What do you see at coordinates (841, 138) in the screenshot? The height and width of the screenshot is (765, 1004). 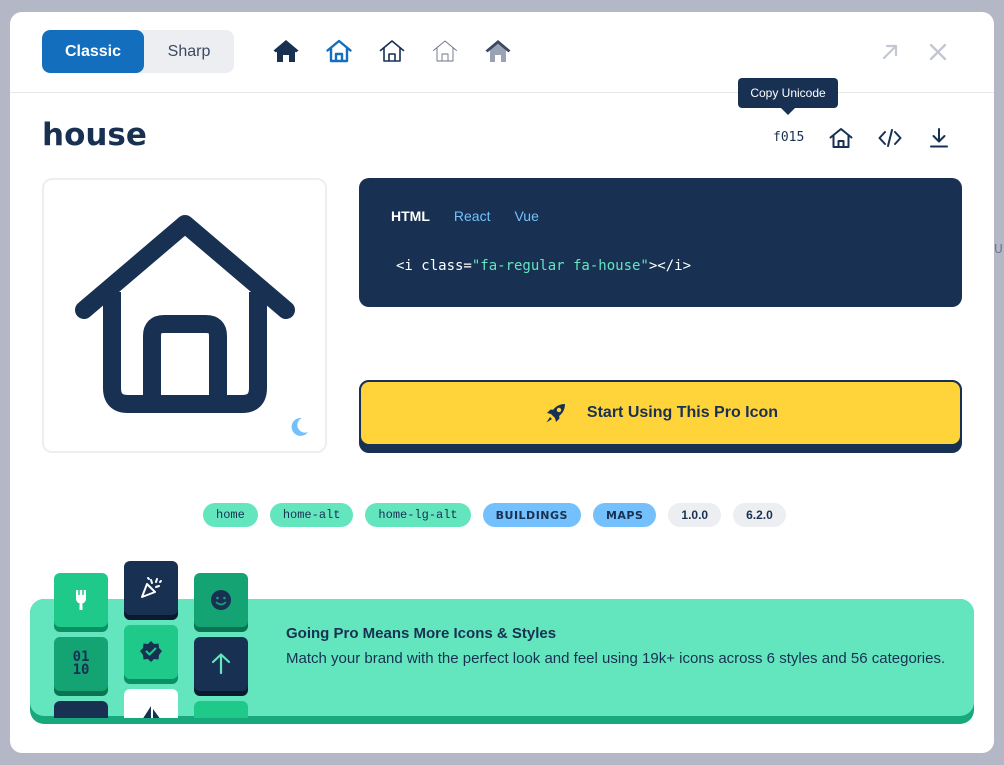 I see `copy-glyph-house-icon` at bounding box center [841, 138].